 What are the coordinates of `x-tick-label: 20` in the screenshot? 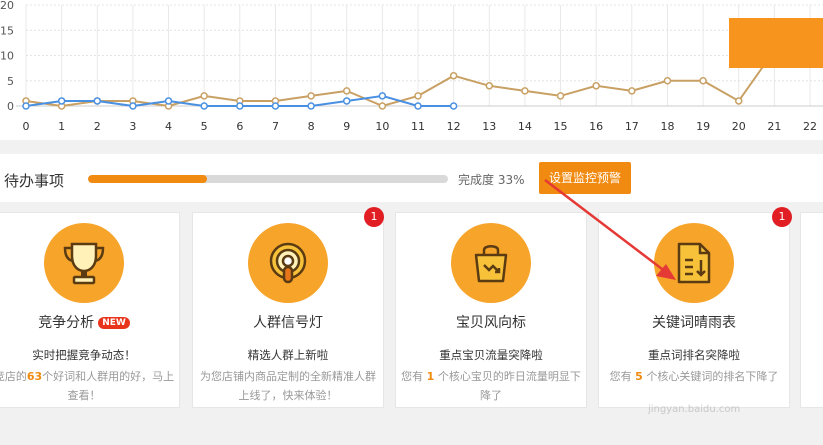 It's located at (739, 126).